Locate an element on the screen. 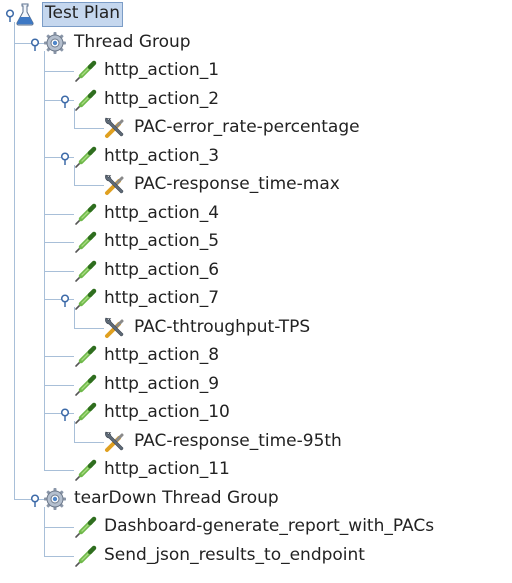  tree-row-http-action-10: http_action_10 is located at coordinates (256, 413).